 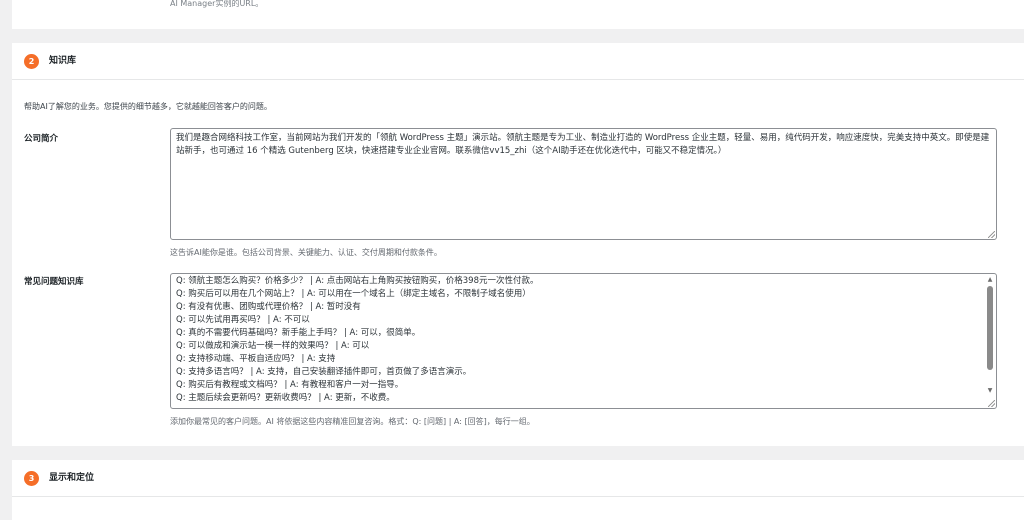 I want to click on faq-line: Q: 购买后有教程或文档吗？ | A: 有教程和客户一对一指导。, so click(x=290, y=385).